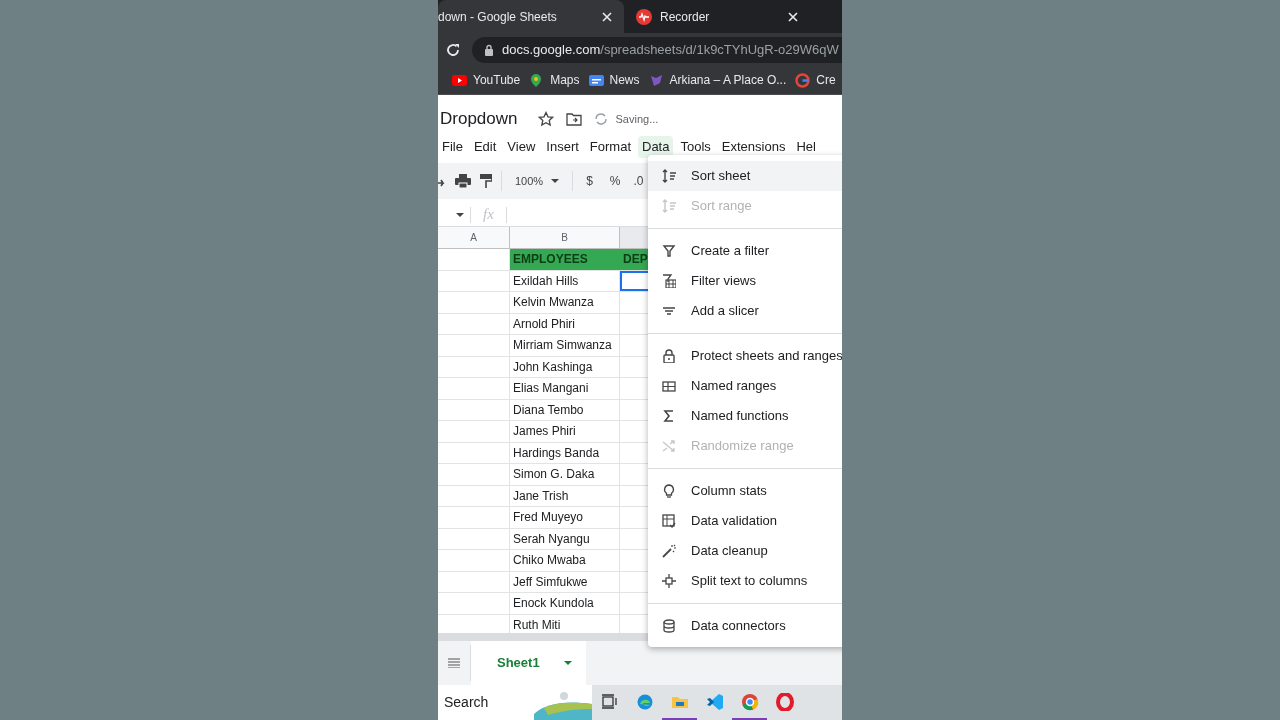 This screenshot has height=720, width=1280. Describe the element at coordinates (669, 251) in the screenshot. I see `funnel-icon` at that location.